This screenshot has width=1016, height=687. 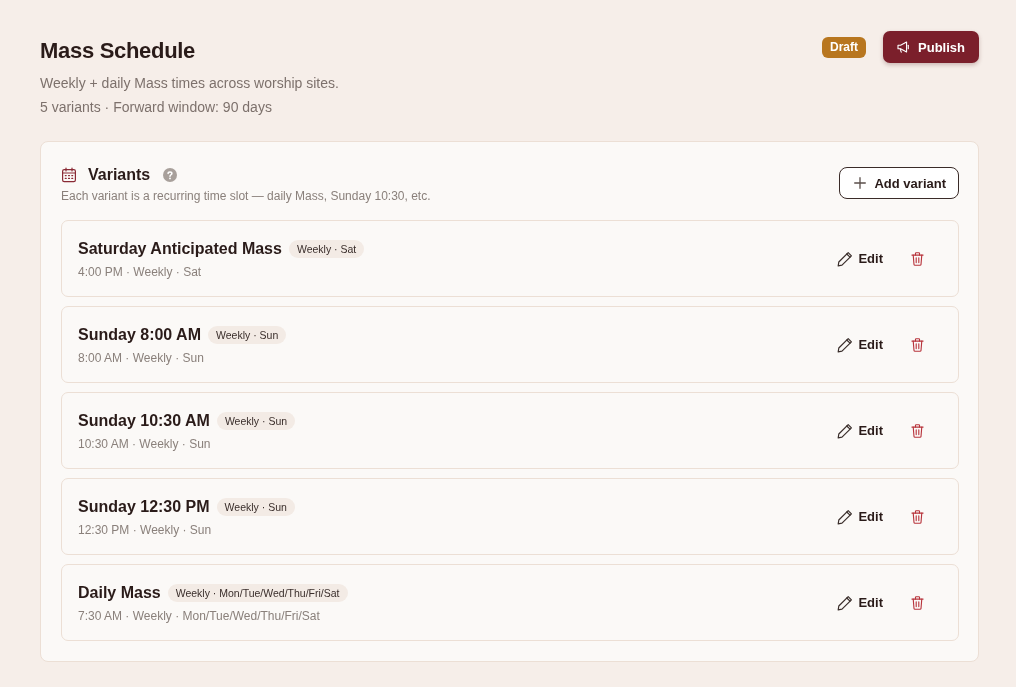 I want to click on variant-details: 12:30 PM · Weekly · Sun, so click(x=145, y=530).